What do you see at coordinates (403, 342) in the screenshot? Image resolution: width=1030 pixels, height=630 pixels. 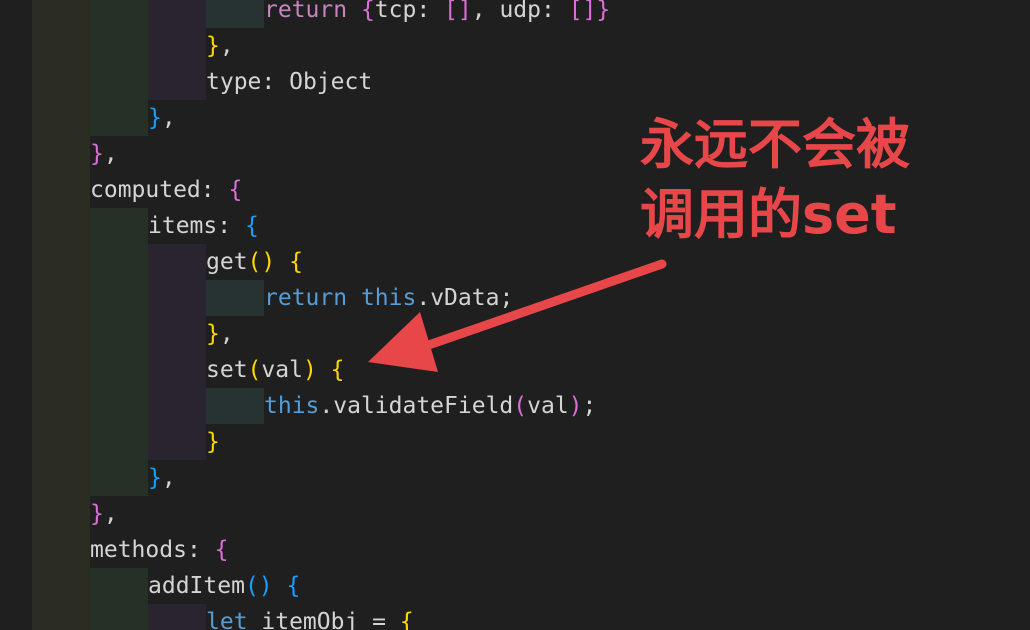 I see `arrow-head` at bounding box center [403, 342].